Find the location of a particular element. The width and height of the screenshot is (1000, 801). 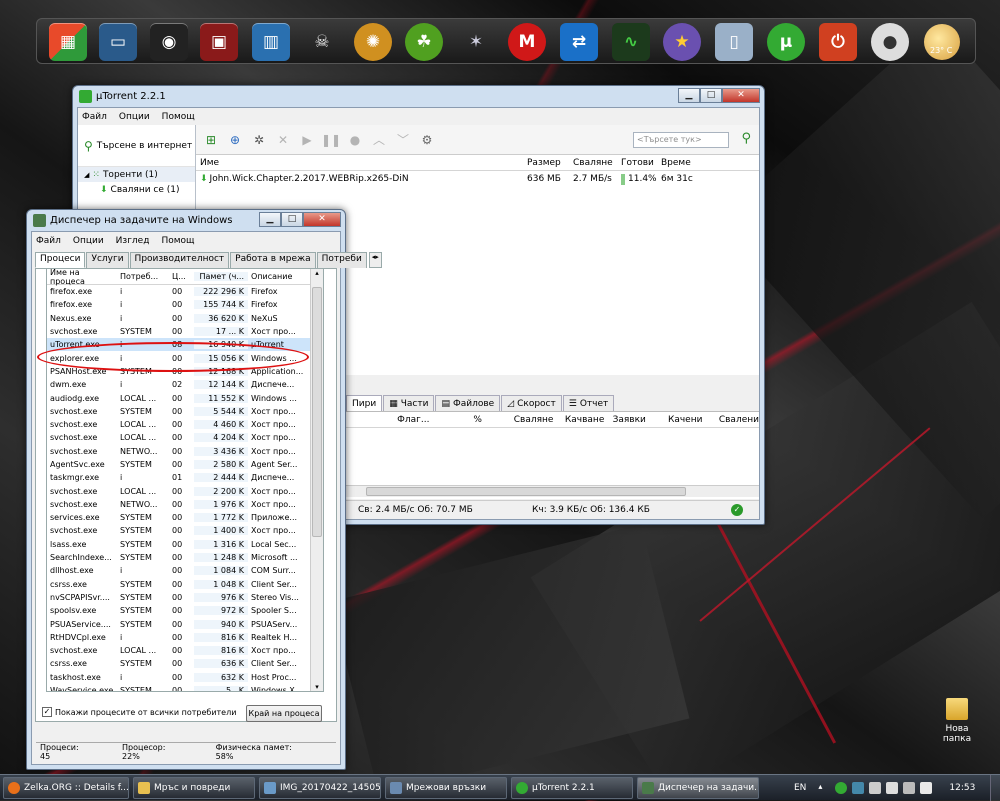

col-name: Име is located at coordinates (359, 163).